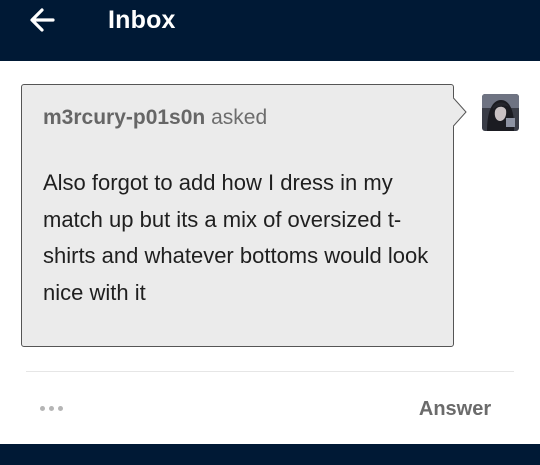 The height and width of the screenshot is (465, 540). I want to click on bubble-tail, so click(460, 112).